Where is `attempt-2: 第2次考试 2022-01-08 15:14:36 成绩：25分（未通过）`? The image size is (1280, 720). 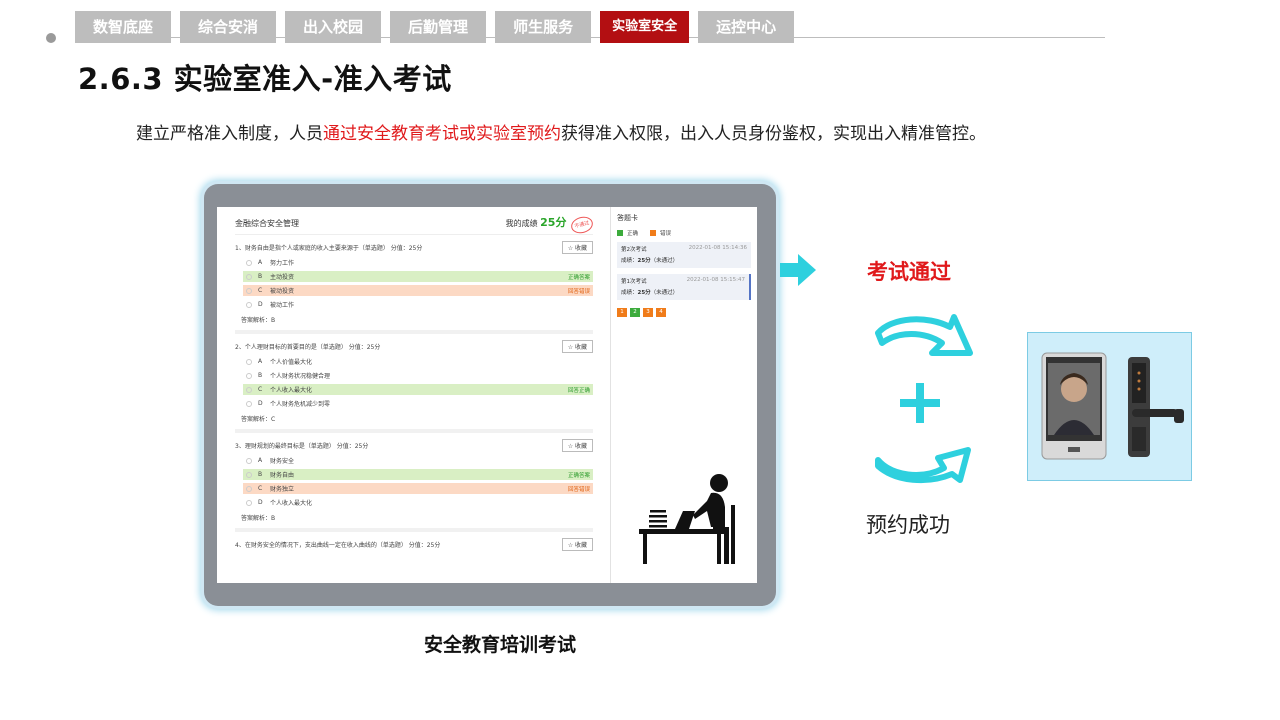
attempt-2: 第2次考试 2022-01-08 15:14:36 成绩：25分（未通过） is located at coordinates (684, 255).